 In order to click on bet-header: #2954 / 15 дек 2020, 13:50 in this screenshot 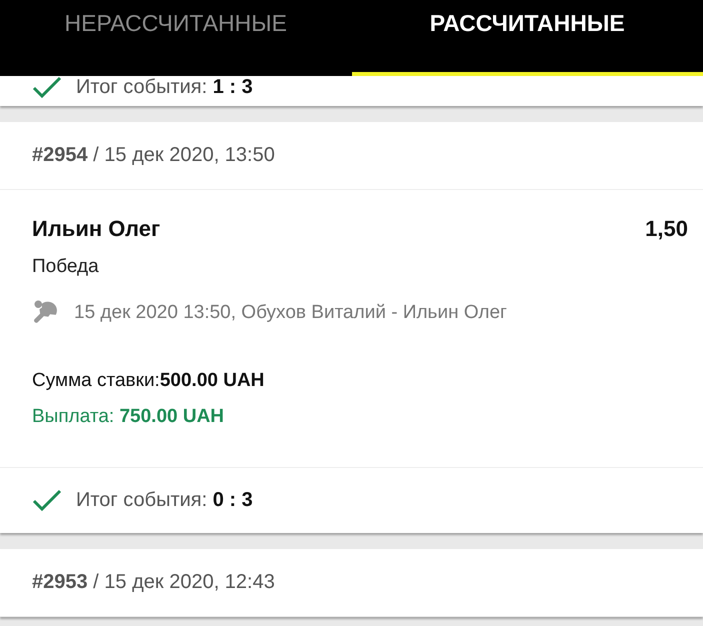, I will do `click(351, 156)`.